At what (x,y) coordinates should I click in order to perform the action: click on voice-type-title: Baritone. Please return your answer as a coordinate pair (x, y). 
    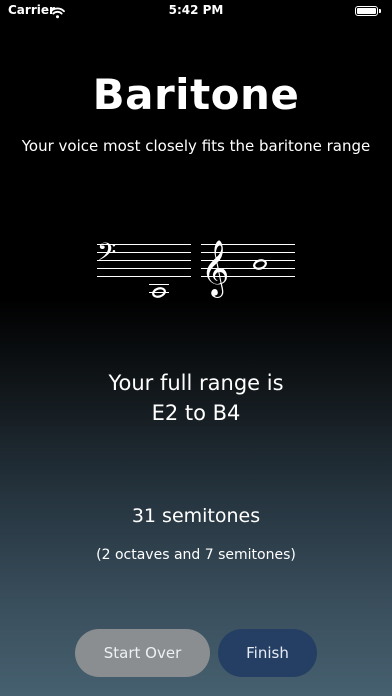
    Looking at the image, I should click on (196, 94).